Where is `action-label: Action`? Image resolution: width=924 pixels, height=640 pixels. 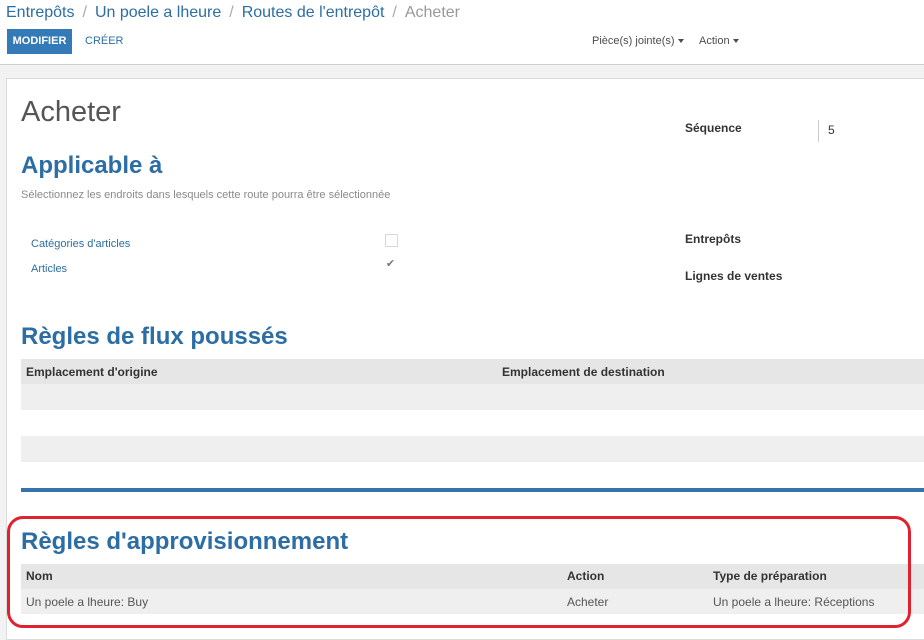 action-label: Action is located at coordinates (714, 41).